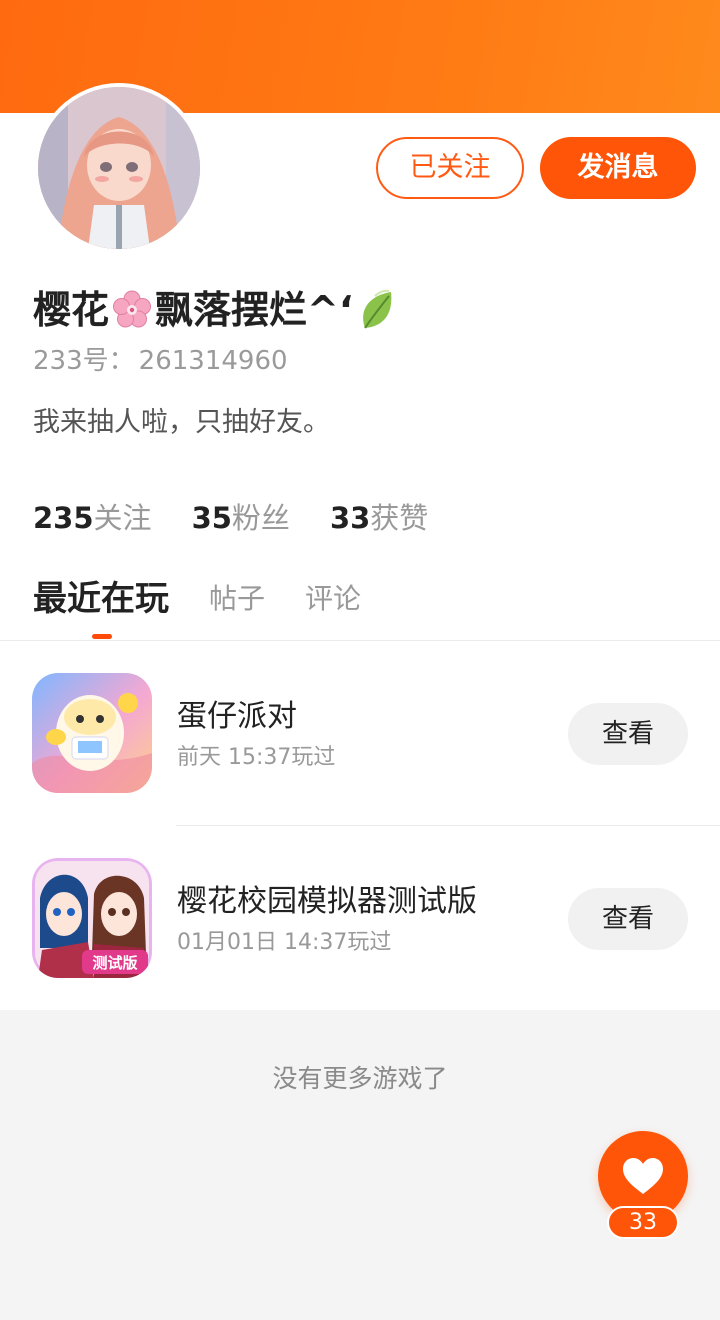 This screenshot has height=1320, width=720. I want to click on username: 樱花 飘落摆烂^‘, so click(215, 310).